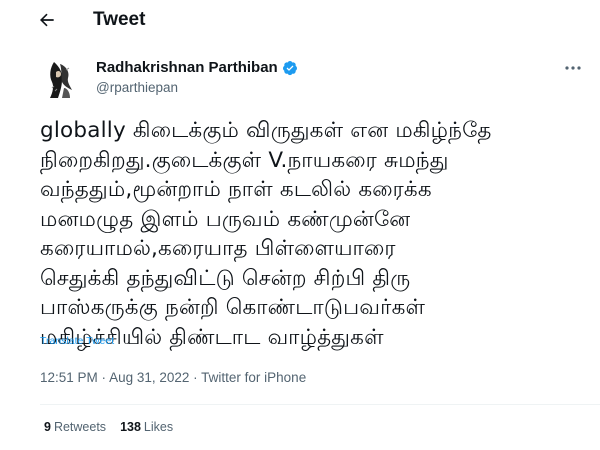  I want to click on author-handle: @rparthiepan, so click(137, 87).